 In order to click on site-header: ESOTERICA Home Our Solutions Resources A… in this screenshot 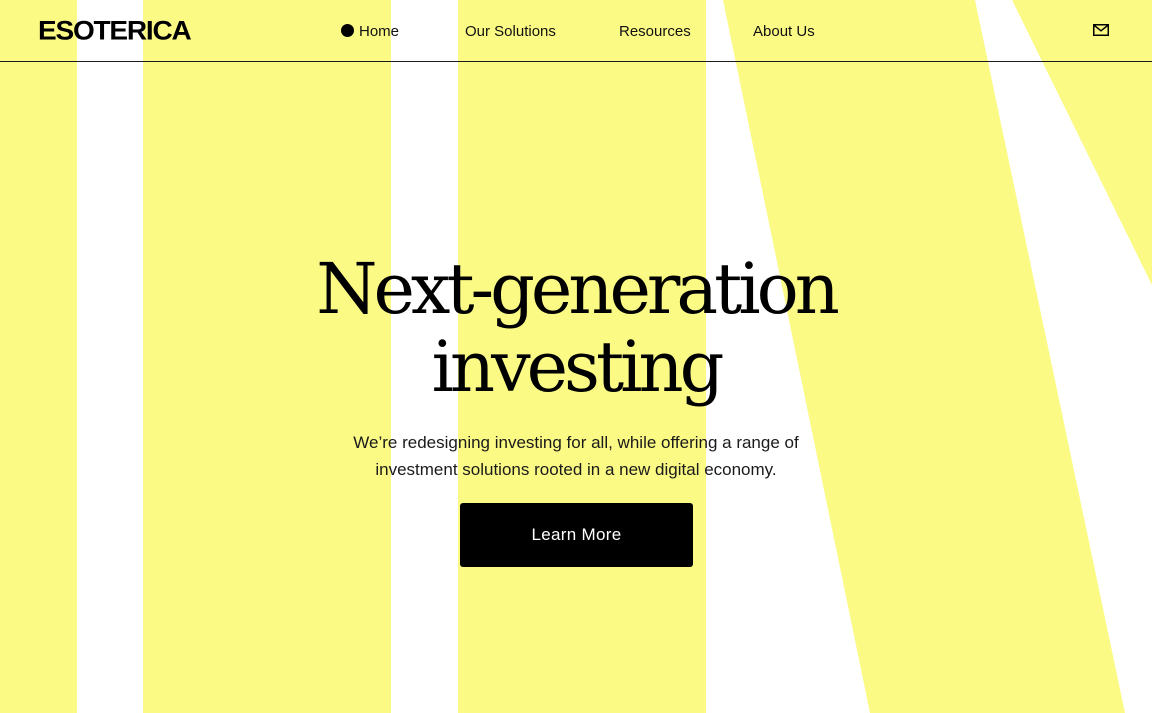, I will do `click(576, 31)`.